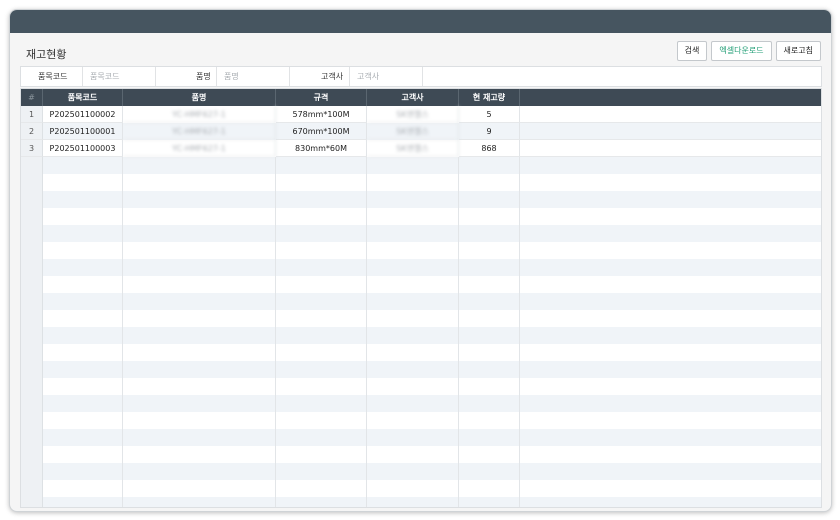 This screenshot has height=520, width=840. I want to click on cell-item-code: P202501100003, so click(83, 148).